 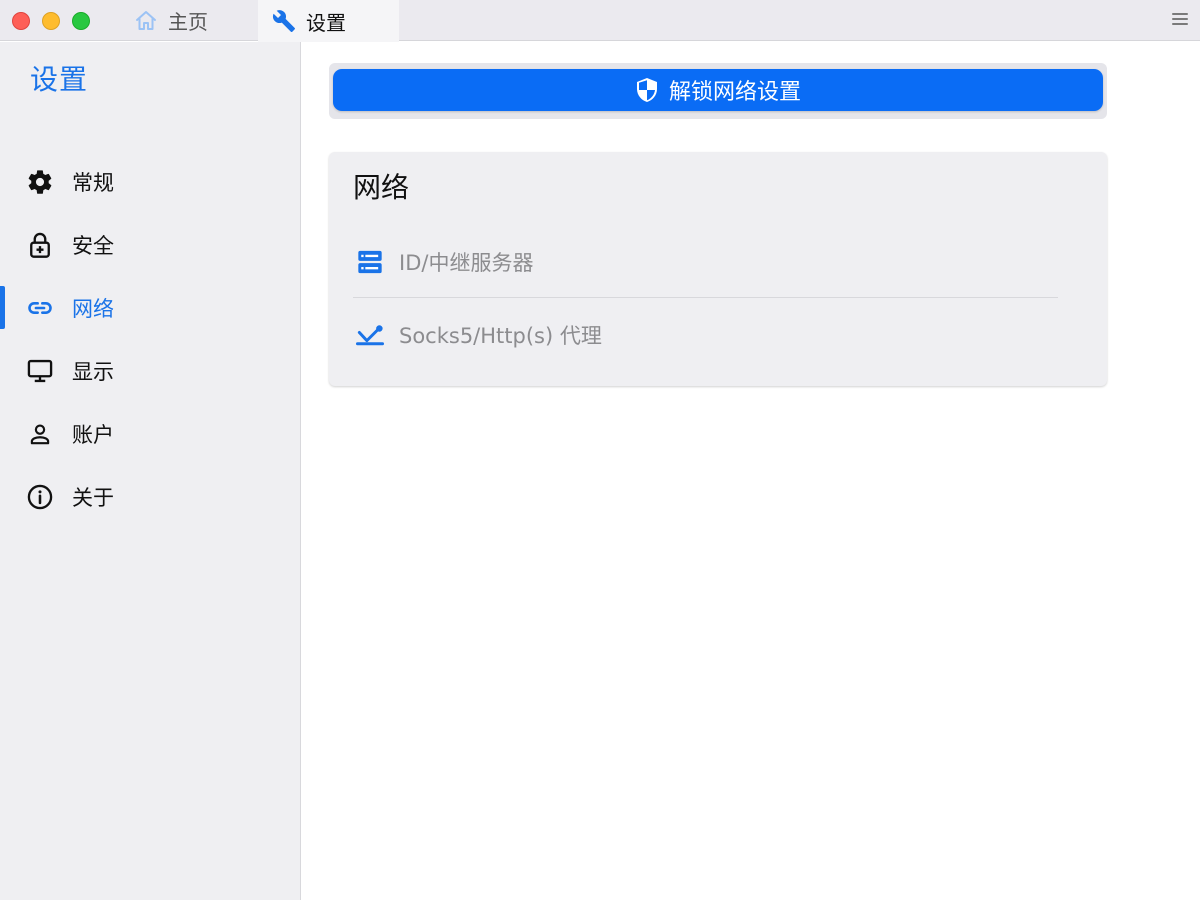 What do you see at coordinates (93, 308) in the screenshot?
I see `sidebar-item-label: 网络` at bounding box center [93, 308].